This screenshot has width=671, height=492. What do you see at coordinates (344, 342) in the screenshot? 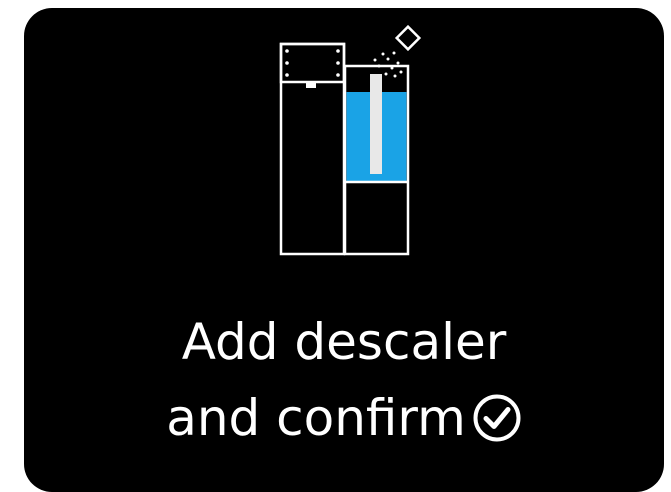
I see `instruction-line-1: Add descaler` at bounding box center [344, 342].